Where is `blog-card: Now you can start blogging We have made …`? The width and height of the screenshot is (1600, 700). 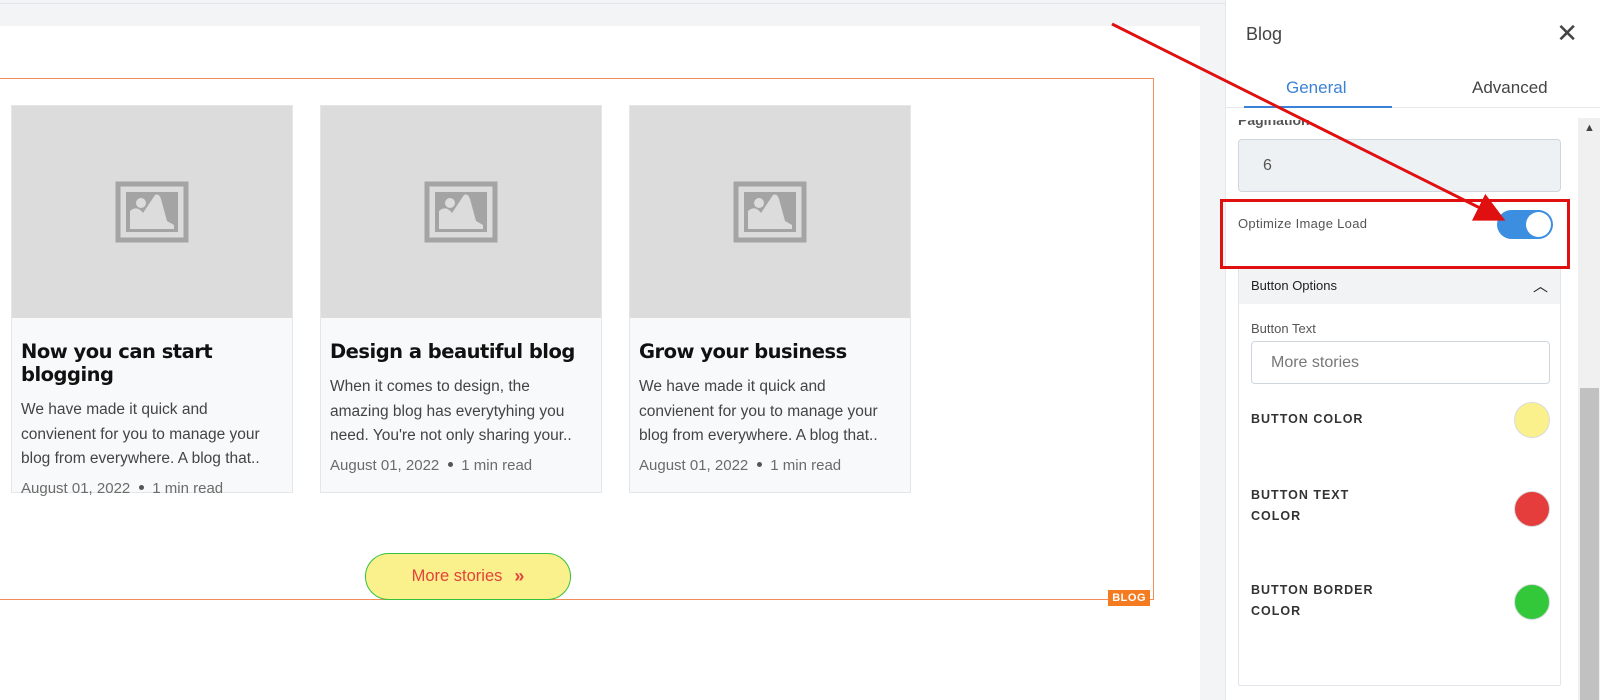 blog-card: Now you can start blogging We have made … is located at coordinates (152, 301).